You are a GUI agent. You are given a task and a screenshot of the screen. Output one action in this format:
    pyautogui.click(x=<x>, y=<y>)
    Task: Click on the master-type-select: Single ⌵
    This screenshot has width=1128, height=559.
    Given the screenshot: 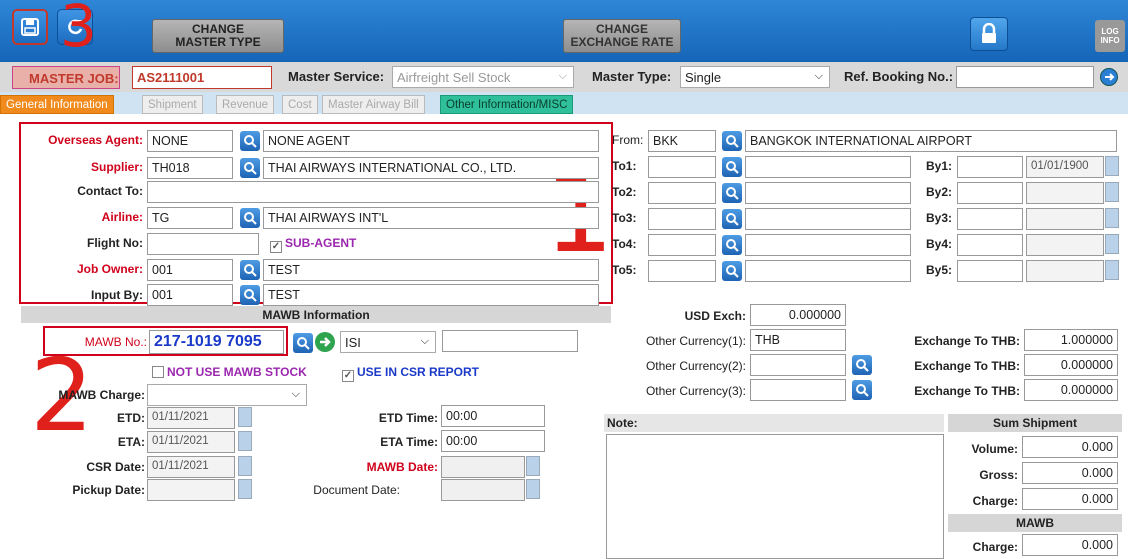 What is the action you would take?
    pyautogui.click(x=755, y=77)
    